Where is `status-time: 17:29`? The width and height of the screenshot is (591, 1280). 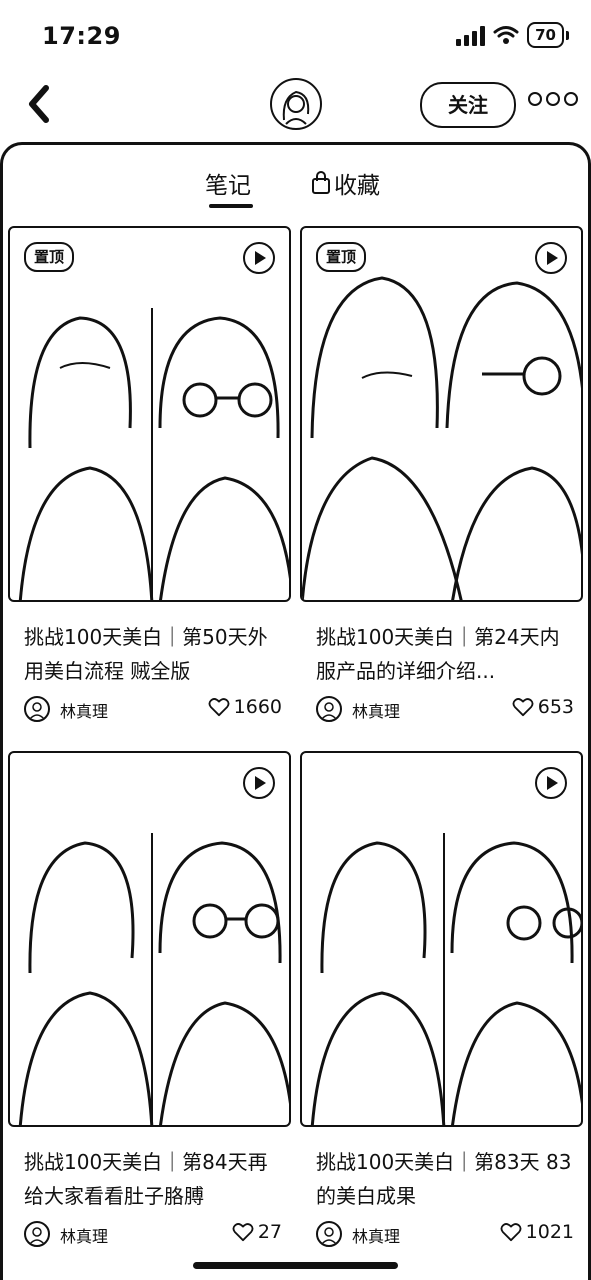 status-time: 17:29 is located at coordinates (81, 36).